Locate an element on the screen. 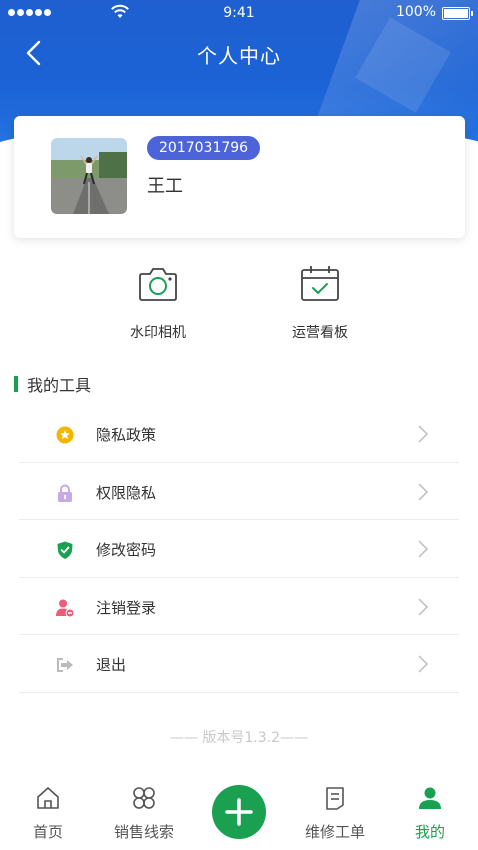 This screenshot has height=850, width=478. home-icon is located at coordinates (48, 798).